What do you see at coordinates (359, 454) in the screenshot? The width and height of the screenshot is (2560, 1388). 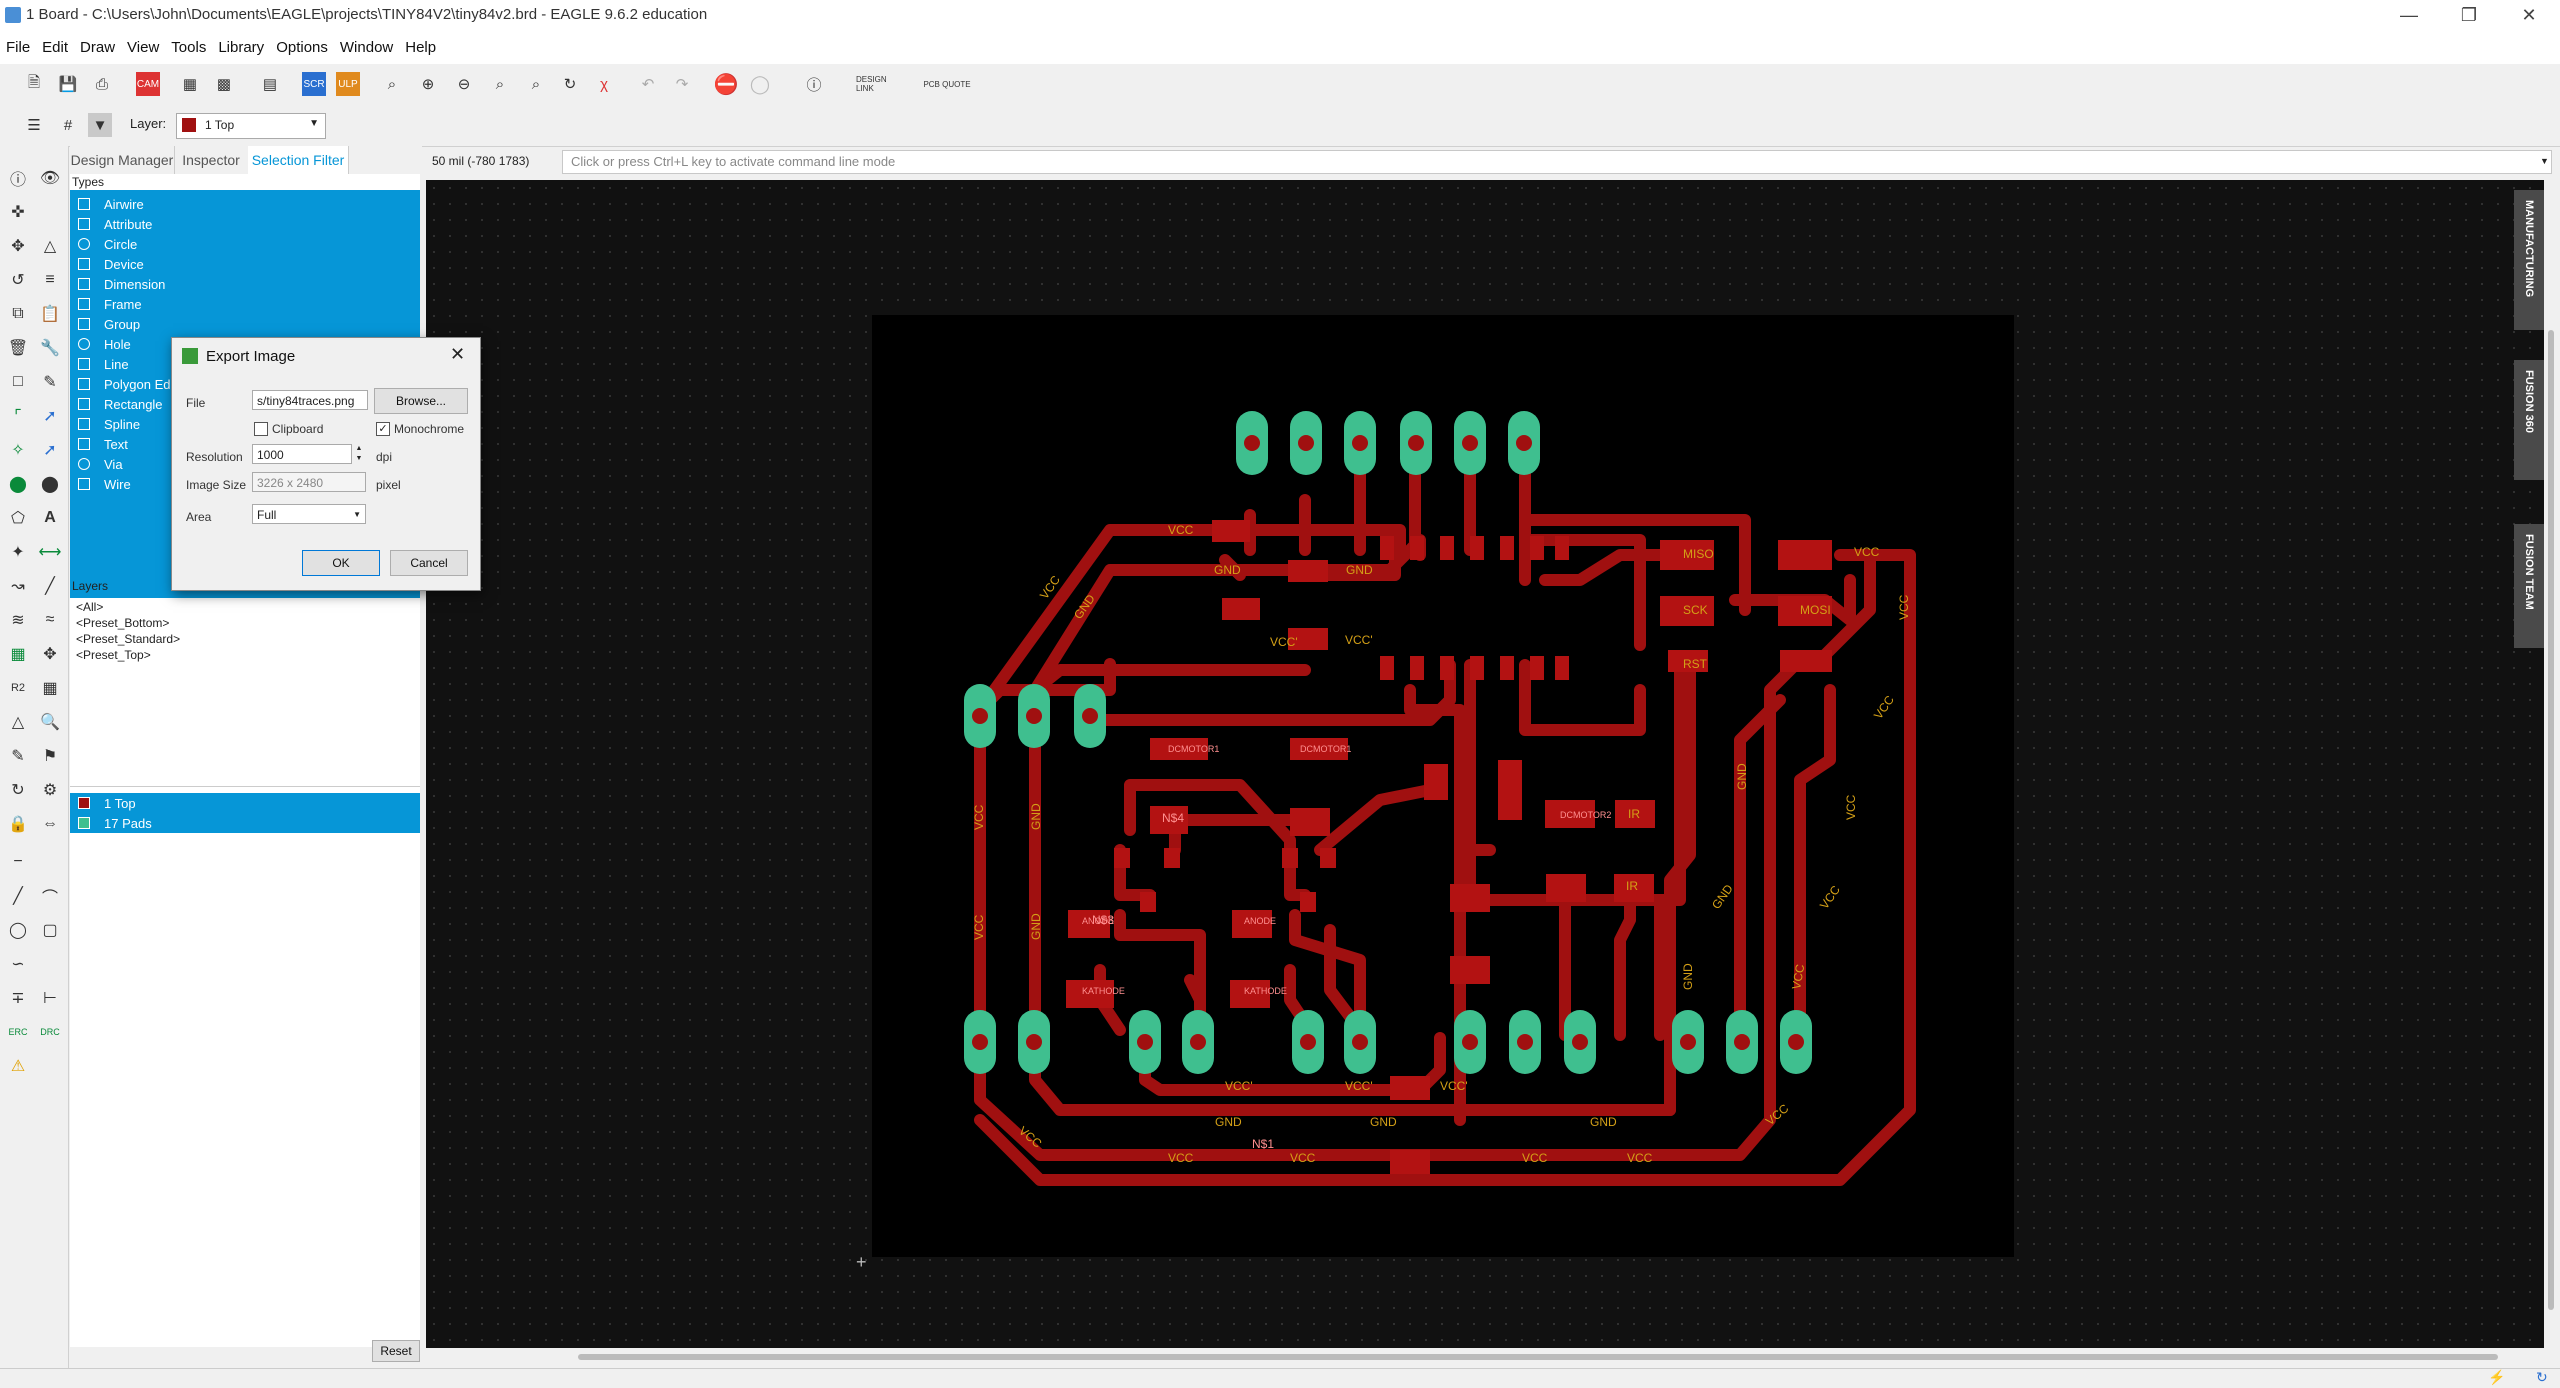 I see `resolution-spinner: ▲ ▼` at bounding box center [359, 454].